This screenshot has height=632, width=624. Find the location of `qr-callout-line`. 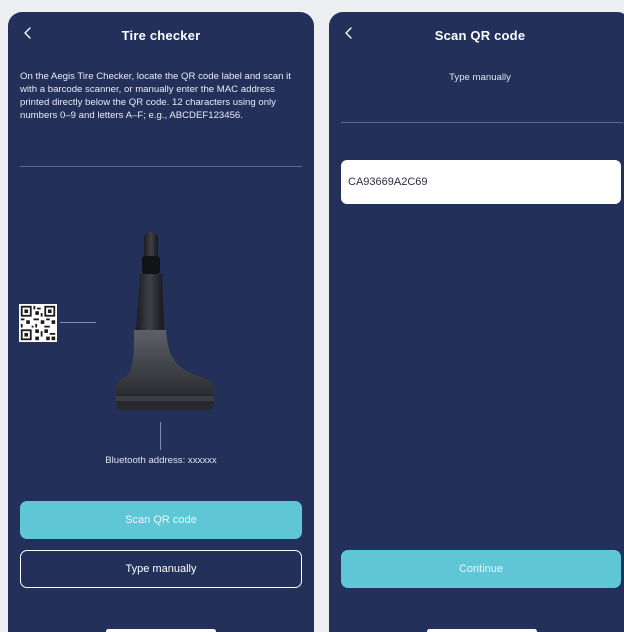

qr-callout-line is located at coordinates (78, 322).